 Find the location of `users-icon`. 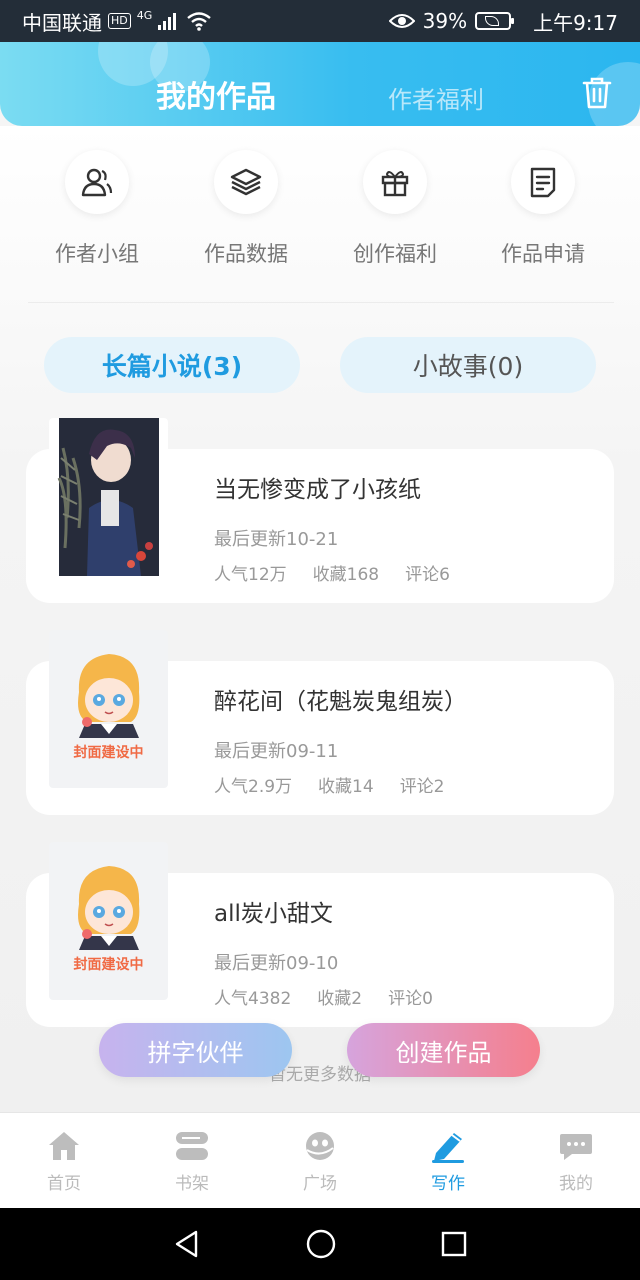

users-icon is located at coordinates (97, 182).